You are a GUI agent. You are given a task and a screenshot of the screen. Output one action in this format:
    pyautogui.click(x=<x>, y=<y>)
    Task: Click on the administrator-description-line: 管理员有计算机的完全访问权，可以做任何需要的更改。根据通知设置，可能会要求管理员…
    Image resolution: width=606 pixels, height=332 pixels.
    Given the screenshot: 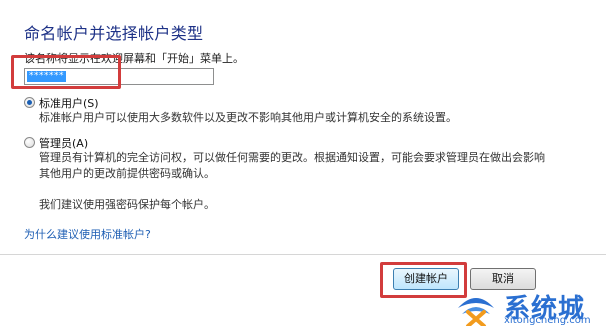 What is the action you would take?
    pyautogui.click(x=292, y=157)
    